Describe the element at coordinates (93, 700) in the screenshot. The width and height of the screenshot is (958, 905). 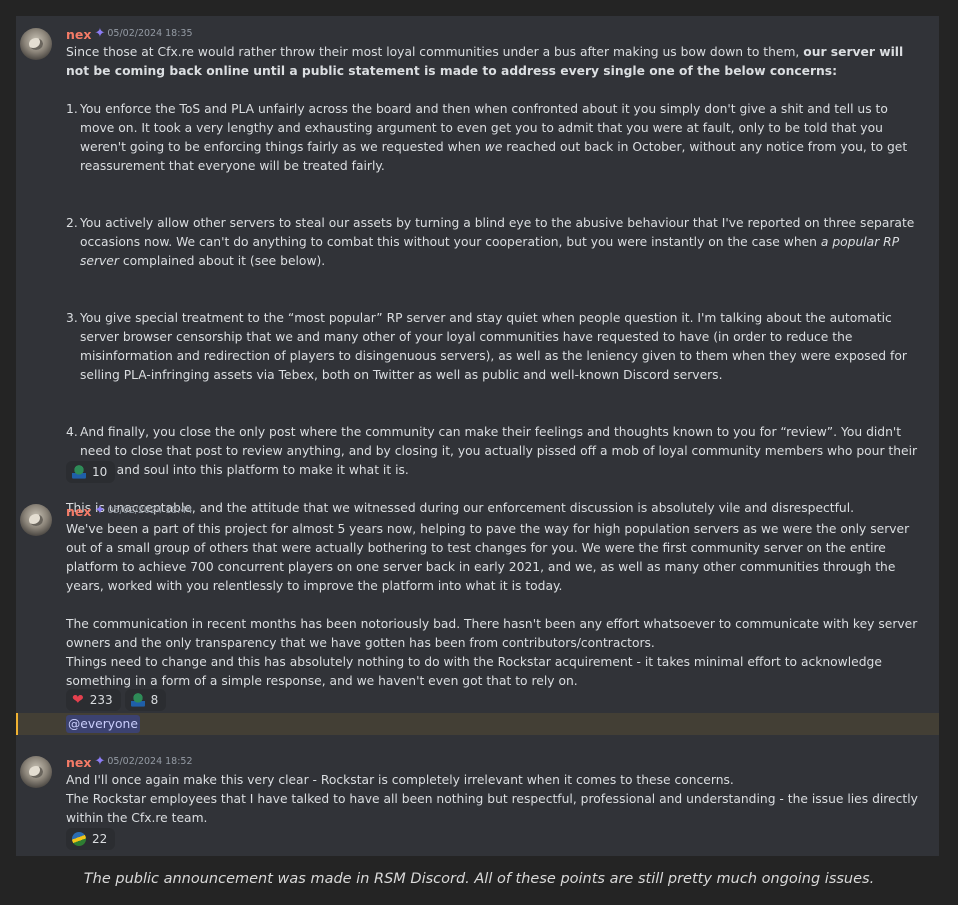
I see `reaction-button: ❤ 233` at that location.